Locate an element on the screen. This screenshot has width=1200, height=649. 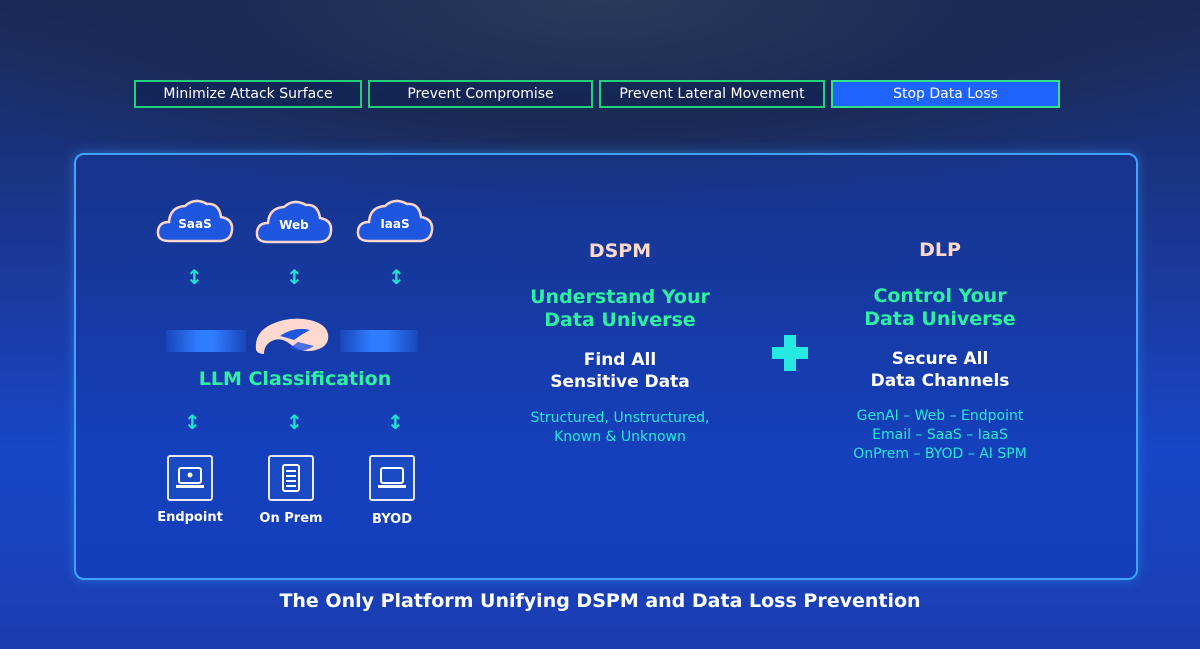
dspm-detail-1: Structured, Unstructured, is located at coordinates (620, 418).